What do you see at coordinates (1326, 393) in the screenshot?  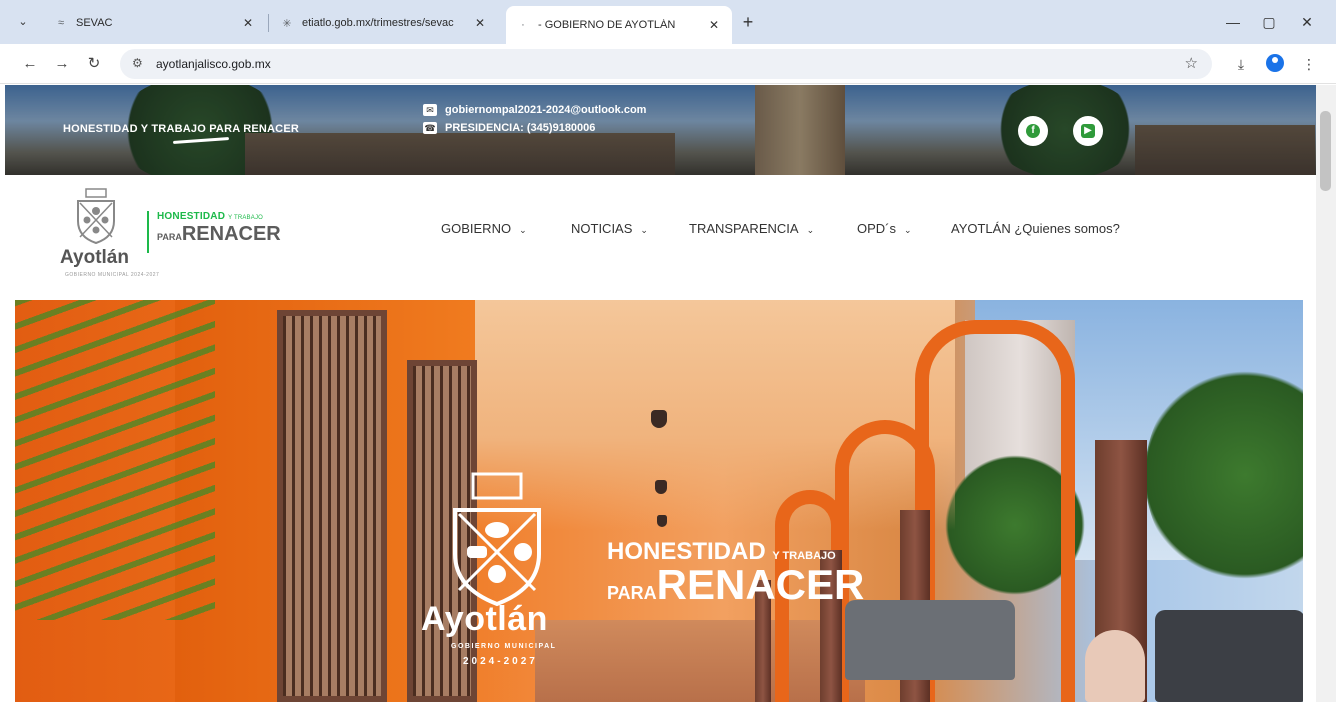 I see `page-scrollbar` at bounding box center [1326, 393].